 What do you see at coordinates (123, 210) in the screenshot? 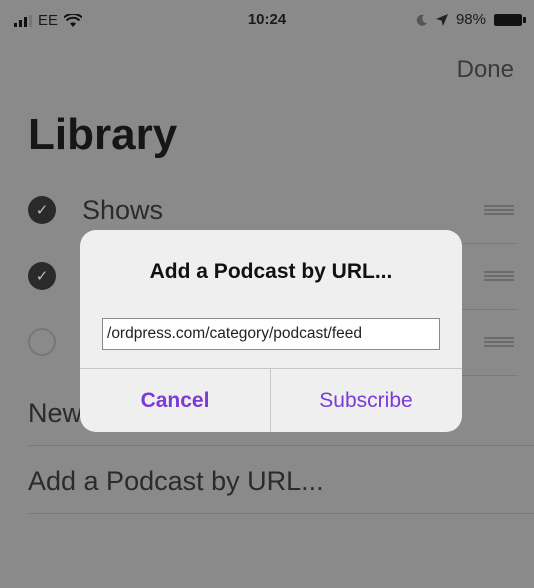
I see `library-item-label: Shows` at bounding box center [123, 210].